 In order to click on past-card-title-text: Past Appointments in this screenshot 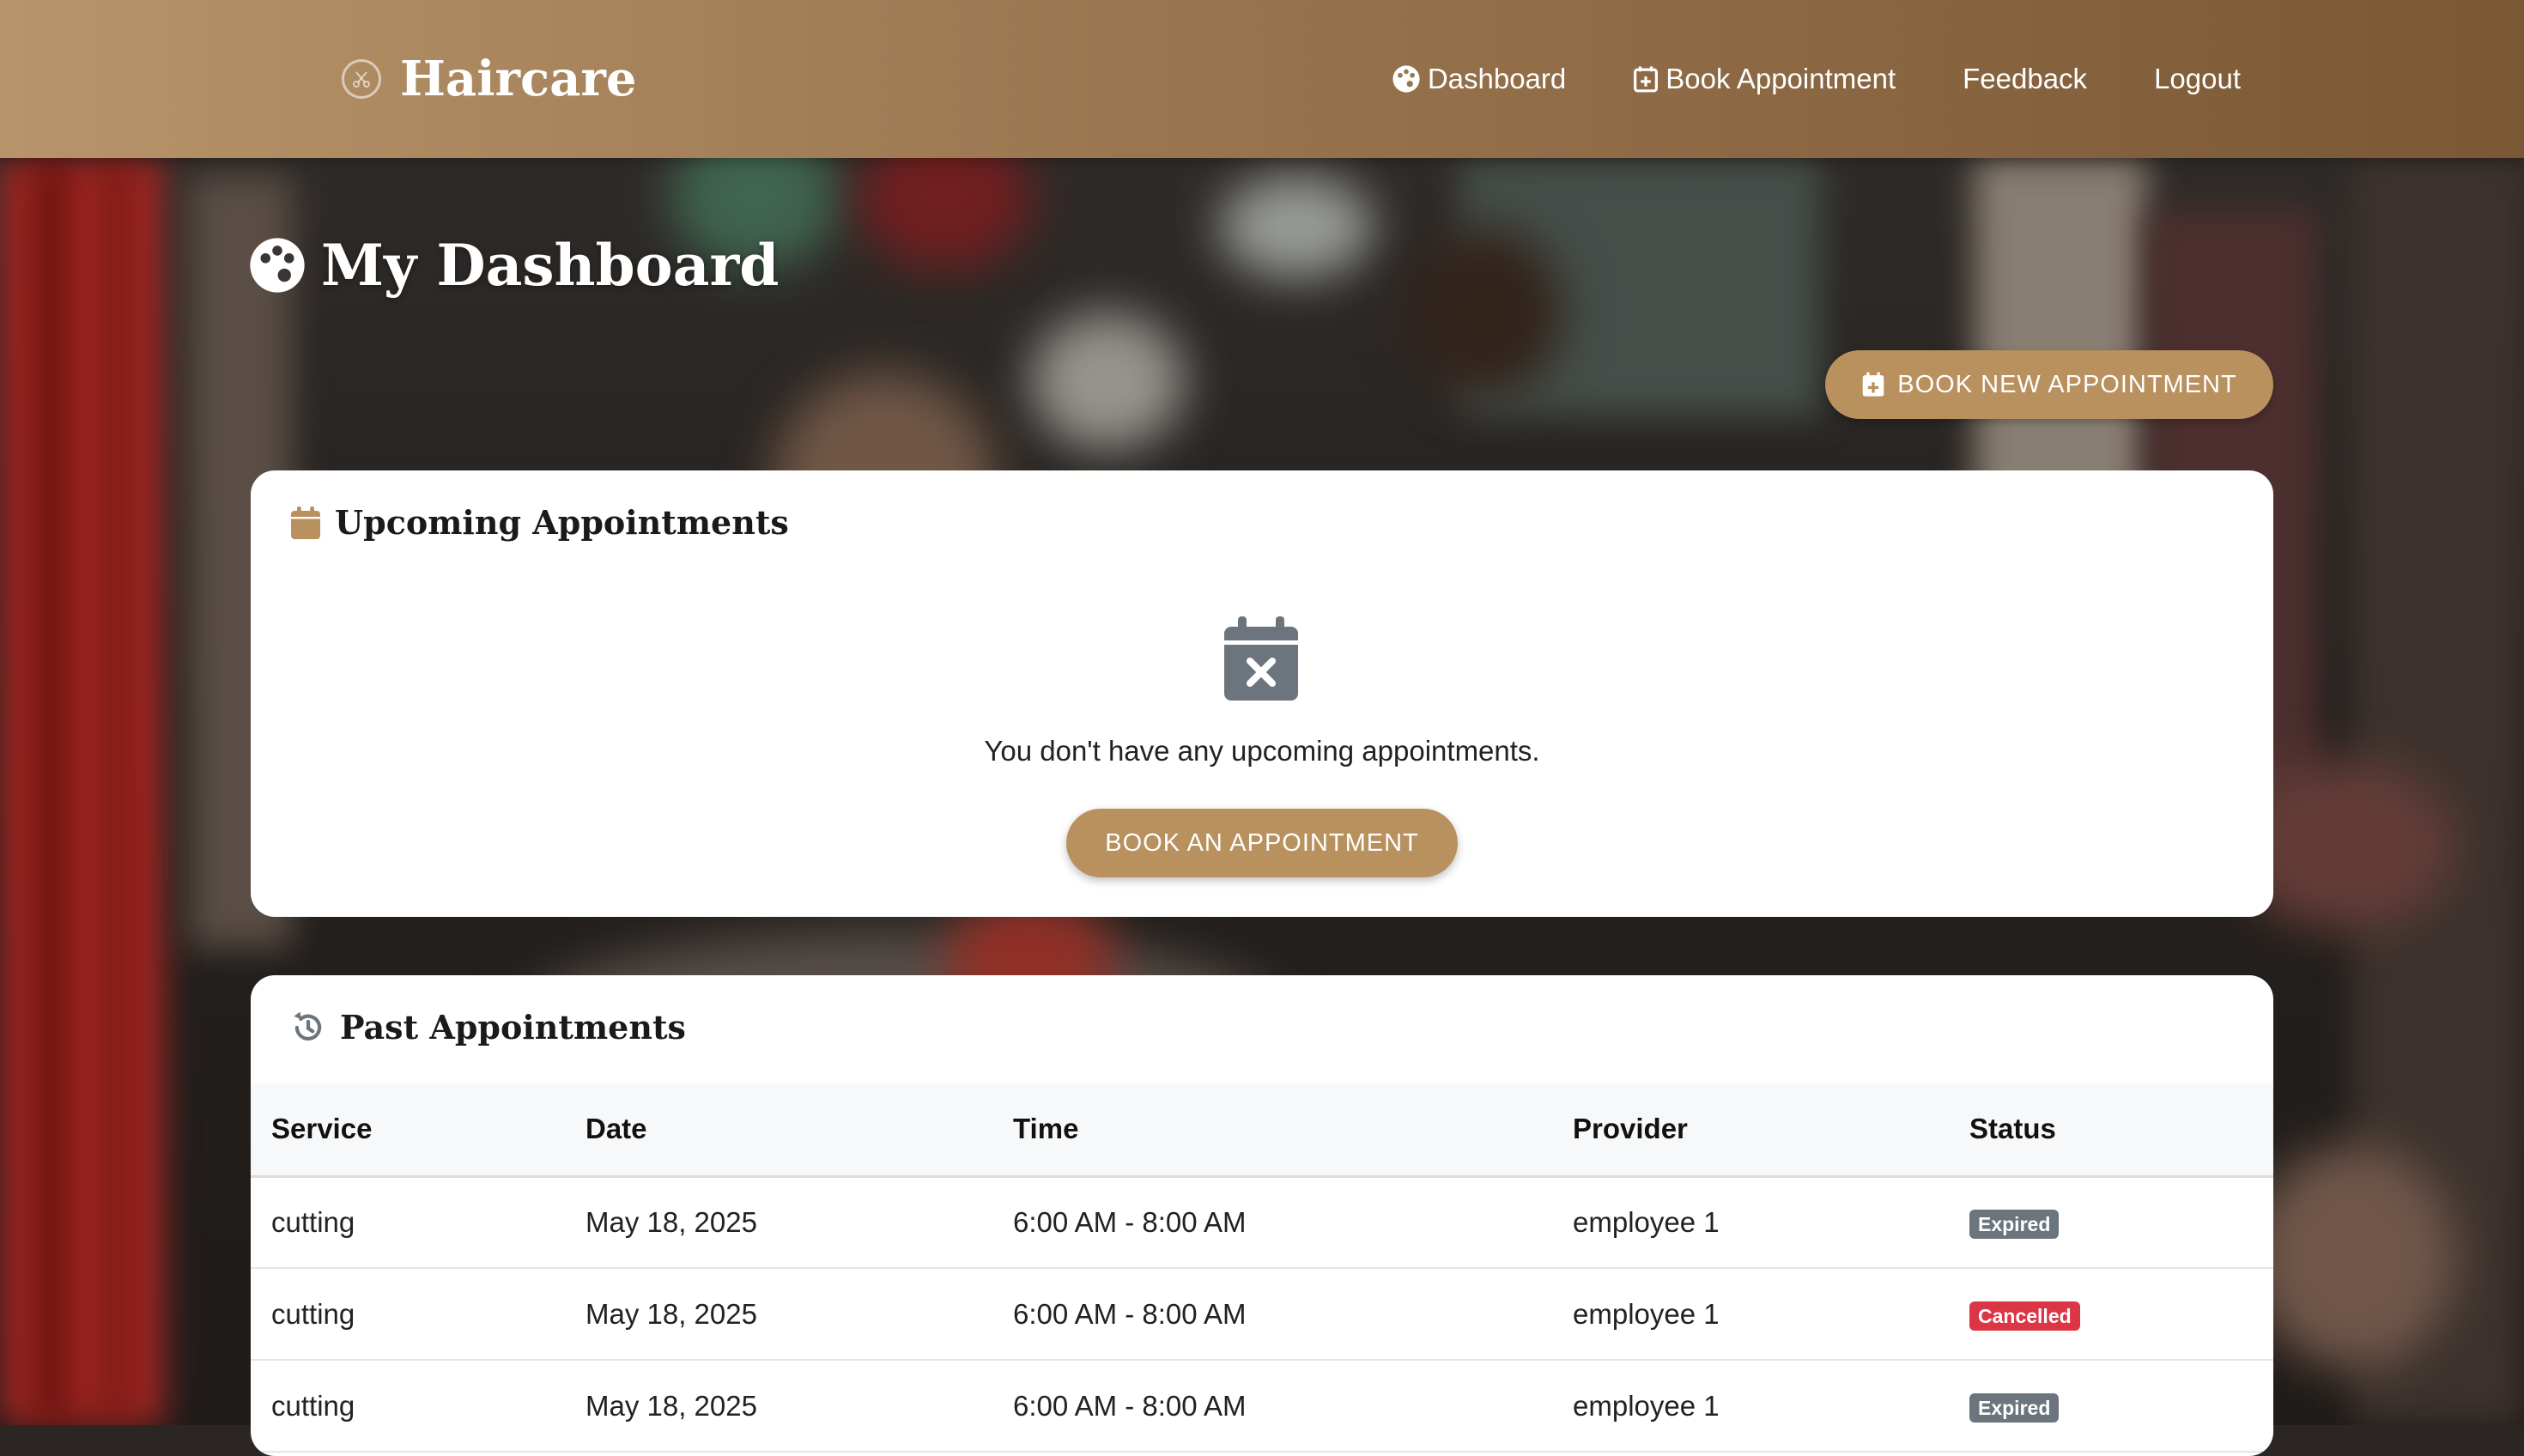, I will do `click(513, 1027)`.